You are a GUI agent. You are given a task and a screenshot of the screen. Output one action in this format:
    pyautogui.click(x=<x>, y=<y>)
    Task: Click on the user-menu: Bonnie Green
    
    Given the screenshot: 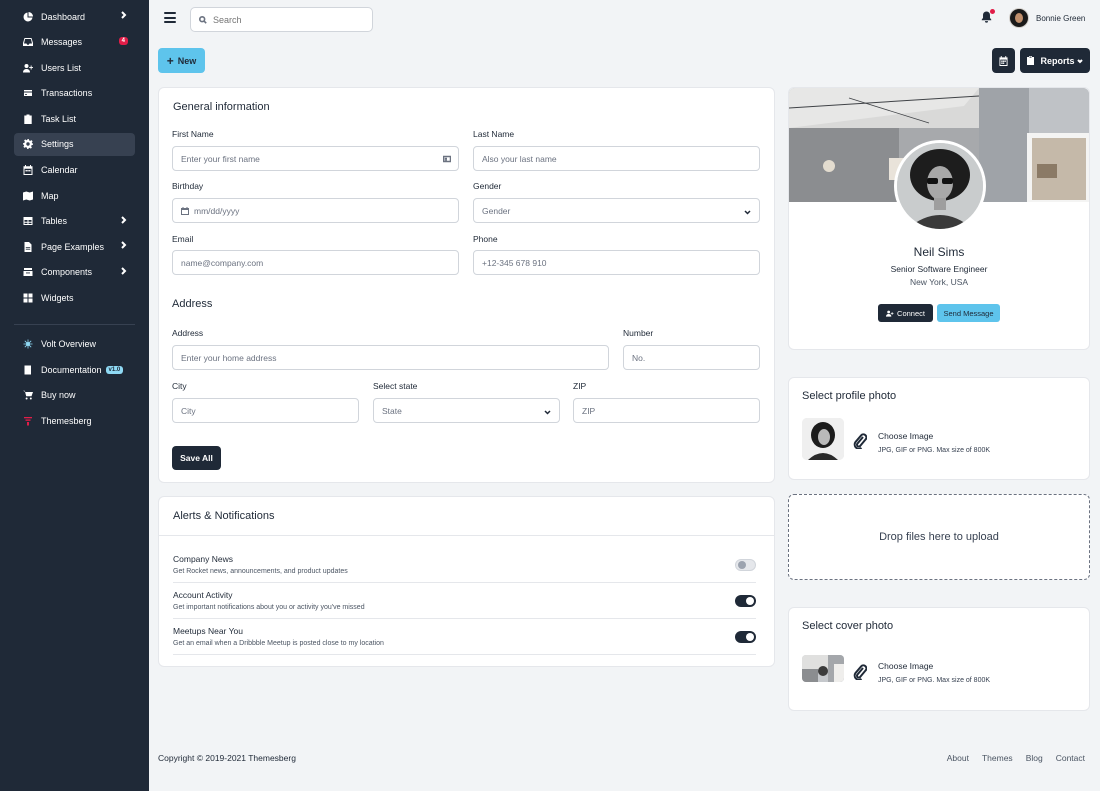 What is the action you would take?
    pyautogui.click(x=1047, y=18)
    